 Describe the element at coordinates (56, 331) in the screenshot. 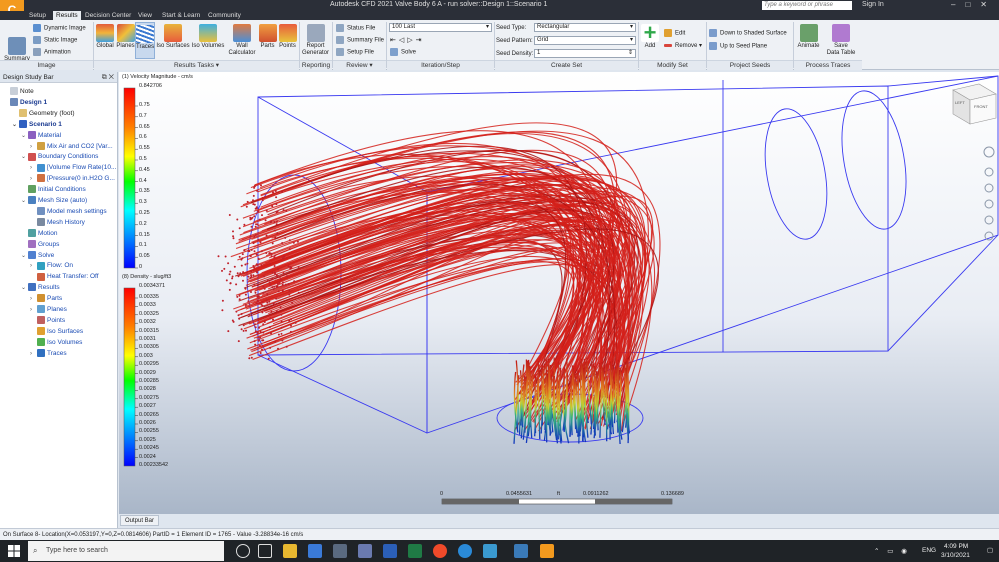

I see `tree-item: Iso Surfaces` at that location.